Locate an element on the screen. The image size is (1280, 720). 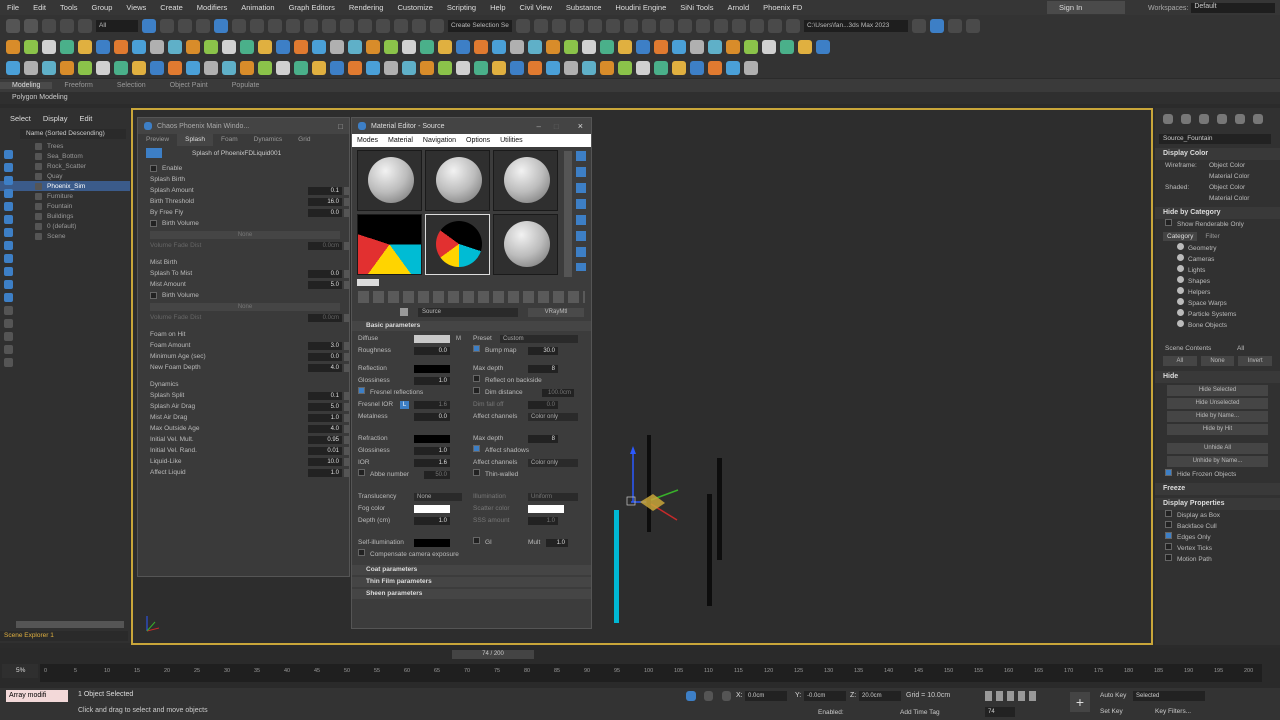
display-bones-icon is located at coordinates (8, 271).